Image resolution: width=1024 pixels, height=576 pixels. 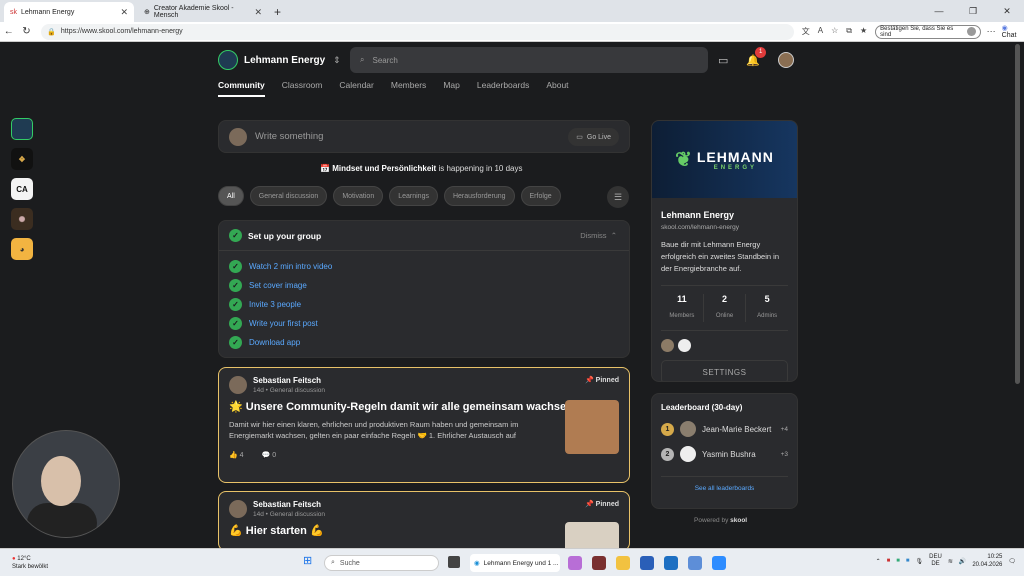 I want to click on group-icon-emblem: ✺, so click(x=22, y=219).